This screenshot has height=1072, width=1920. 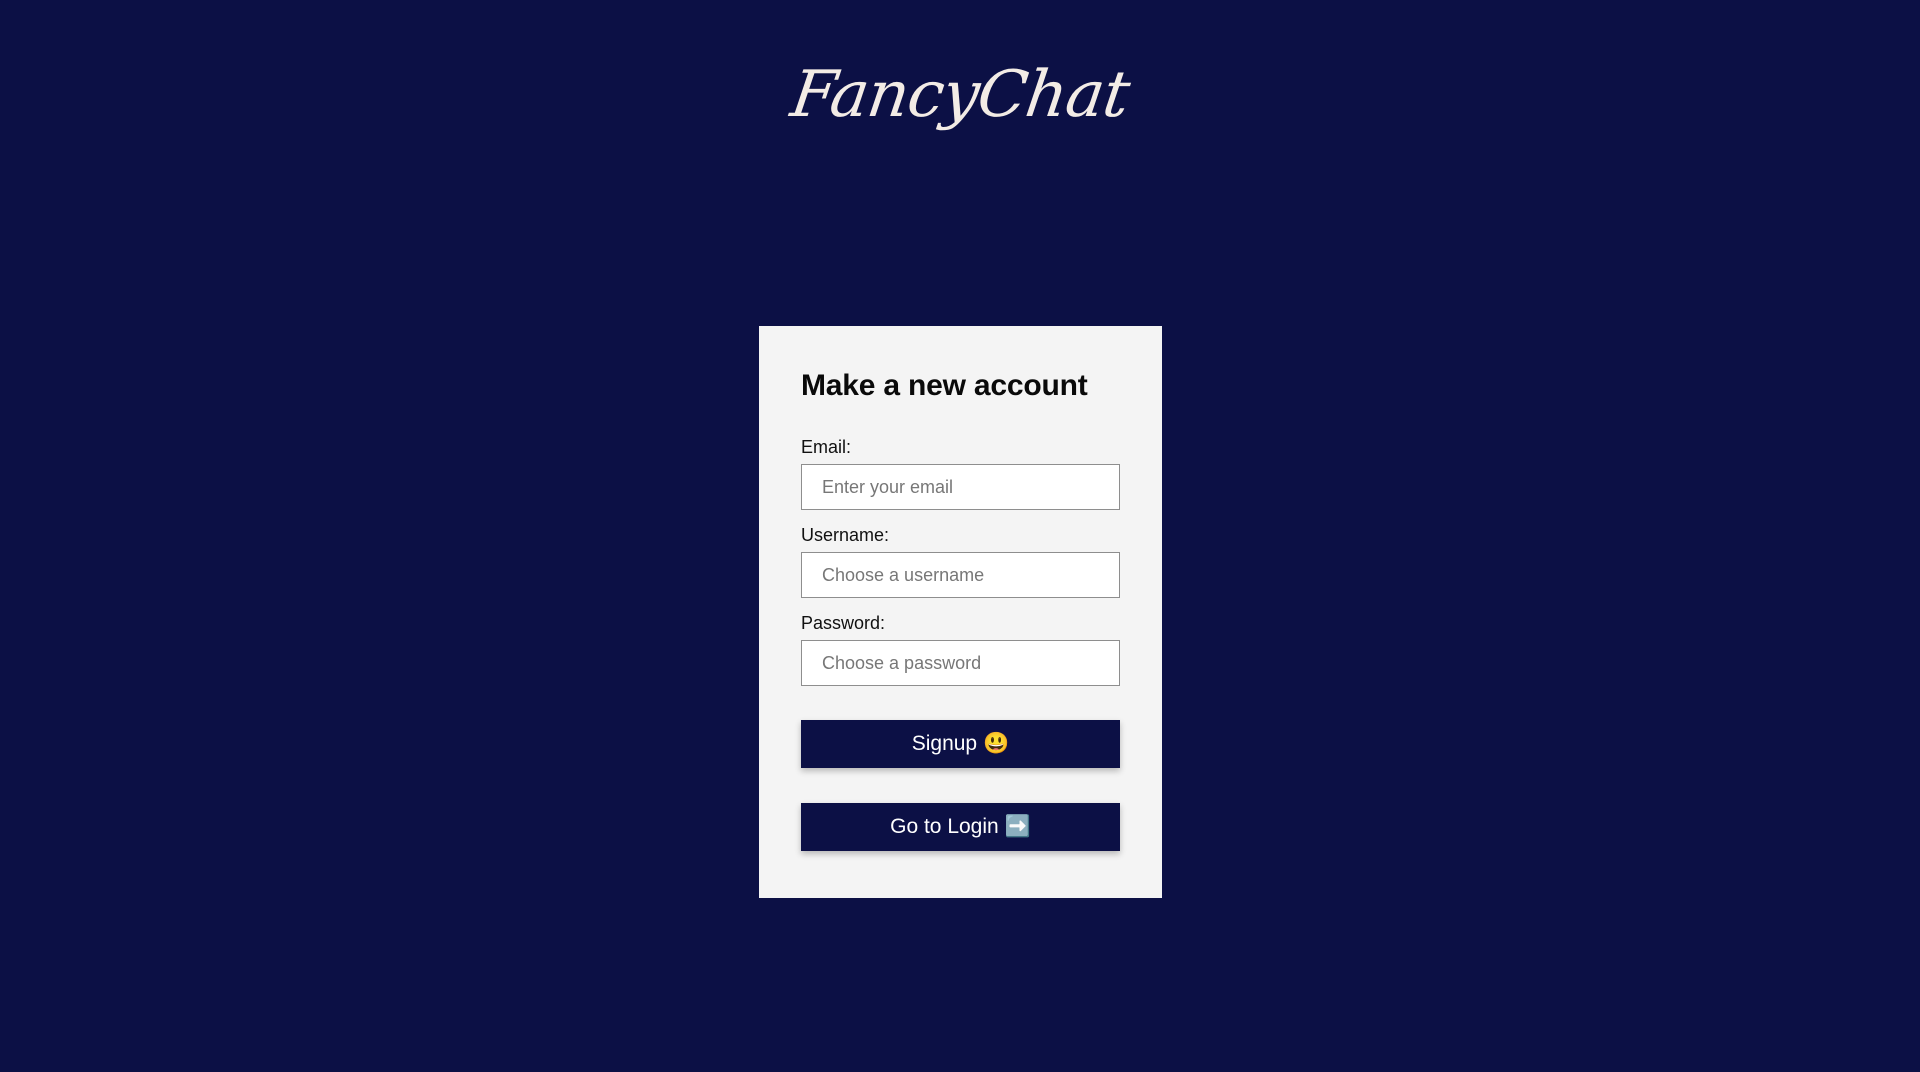 I want to click on login-button-label: Go to Login, so click(x=944, y=826).